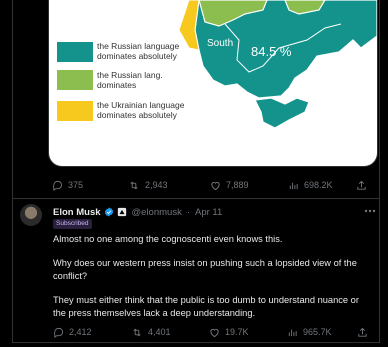 This screenshot has height=347, width=388. Describe the element at coordinates (196, 198) in the screenshot. I see `tweet-divider` at that location.